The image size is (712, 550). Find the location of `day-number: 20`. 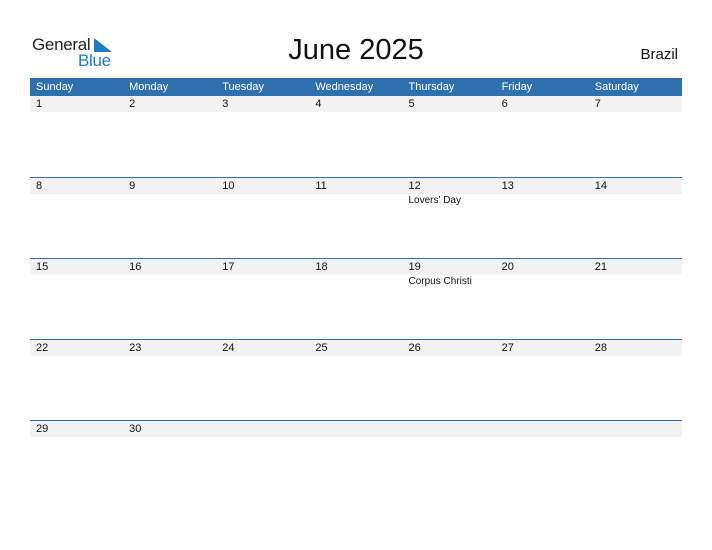

day-number: 20 is located at coordinates (507, 267).